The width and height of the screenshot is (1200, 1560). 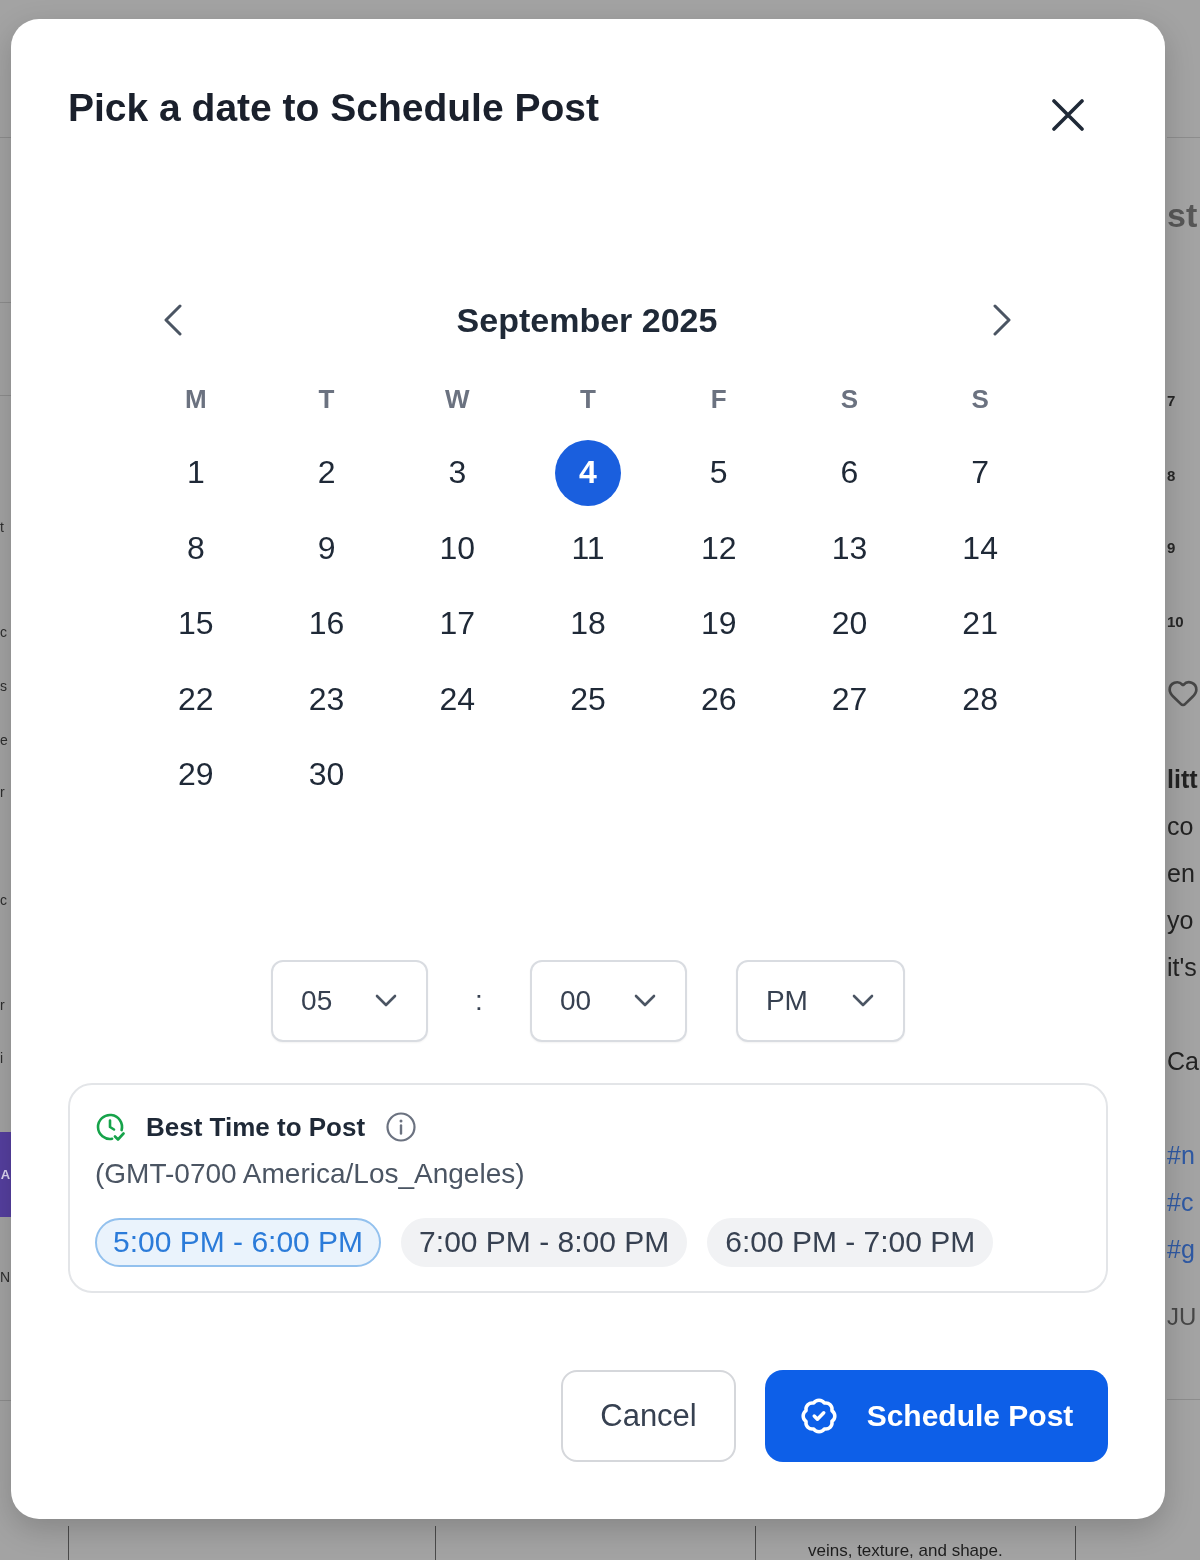 What do you see at coordinates (980, 548) in the screenshot?
I see `calendar-day: 14` at bounding box center [980, 548].